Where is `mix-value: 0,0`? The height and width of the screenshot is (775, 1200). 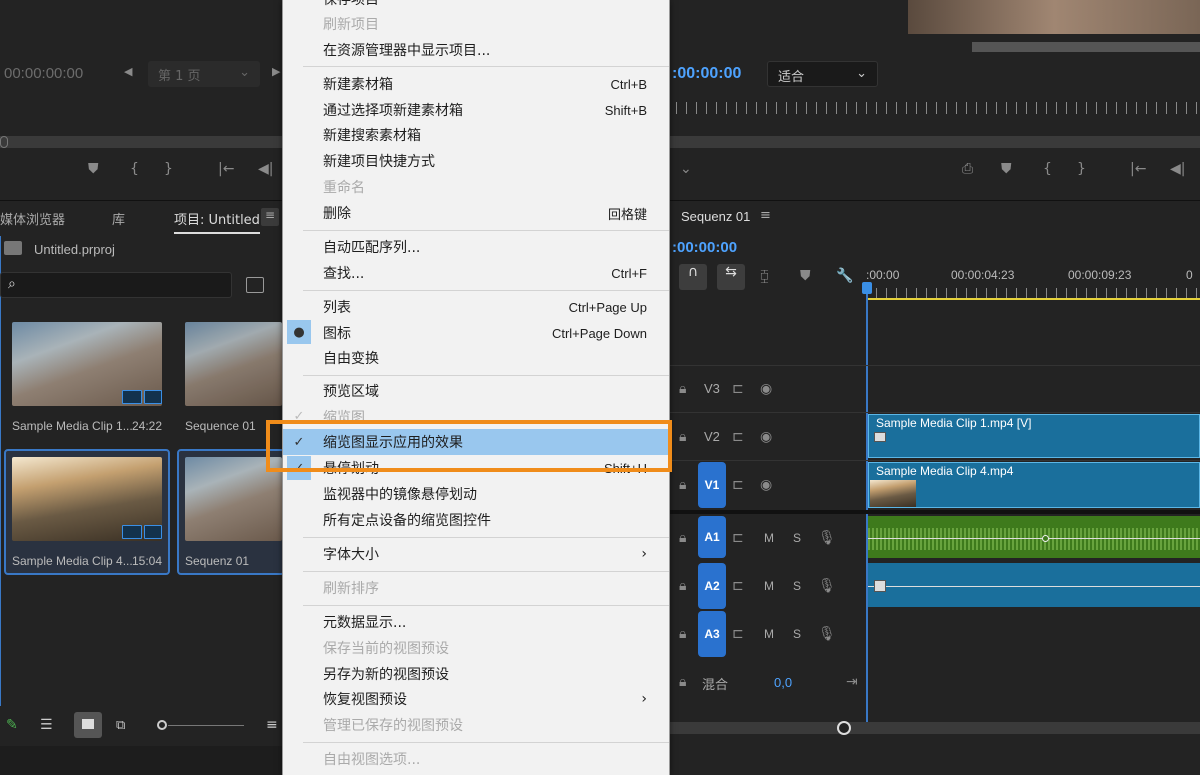
mix-value: 0,0 is located at coordinates (783, 682).